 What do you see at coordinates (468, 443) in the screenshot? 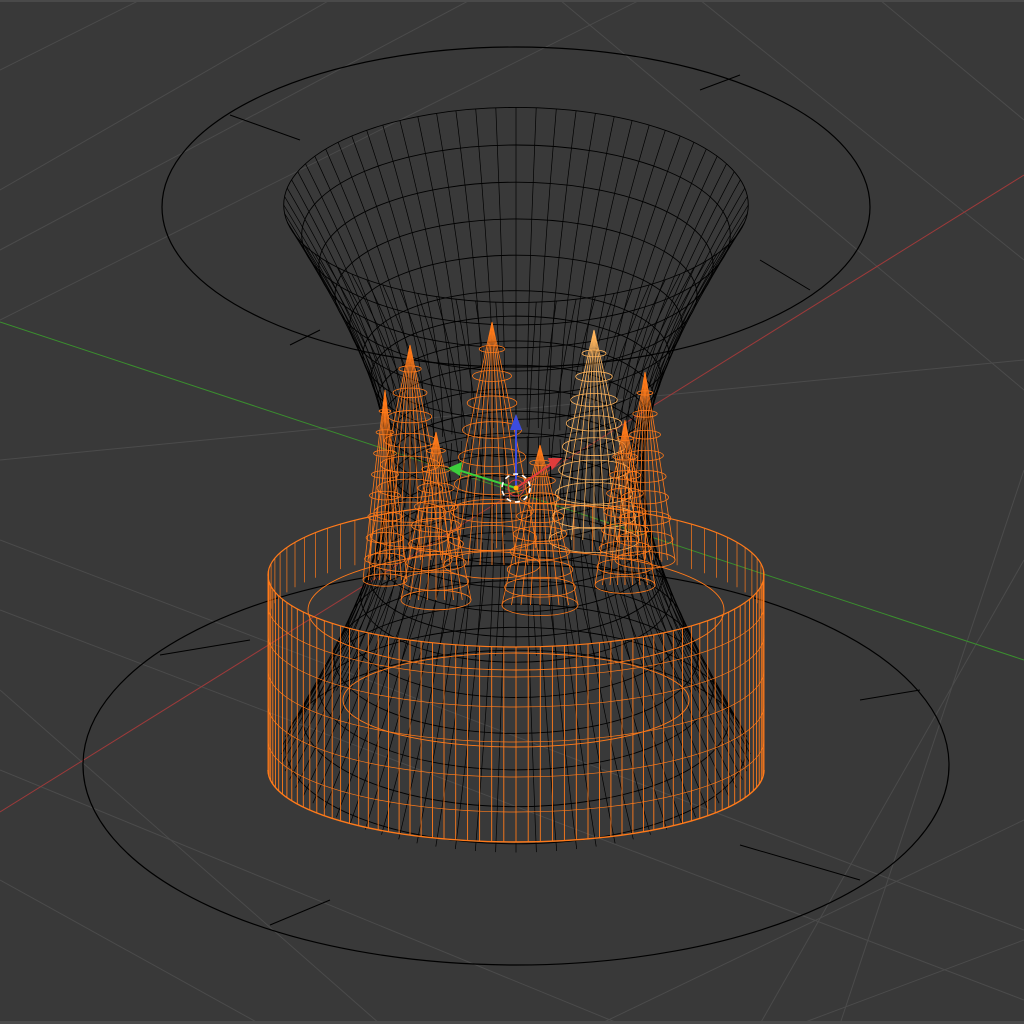
I see `spike-meridian` at bounding box center [468, 443].